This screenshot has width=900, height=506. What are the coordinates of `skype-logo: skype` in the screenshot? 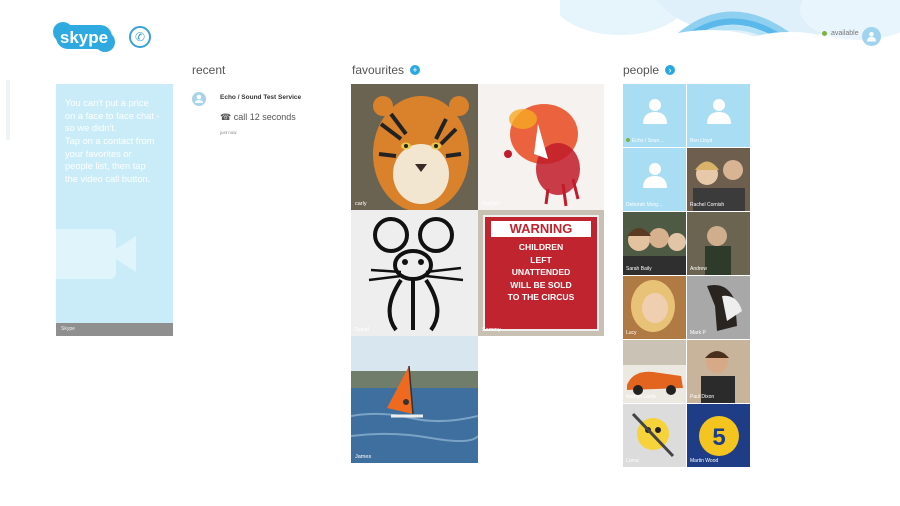 It's located at (84, 37).